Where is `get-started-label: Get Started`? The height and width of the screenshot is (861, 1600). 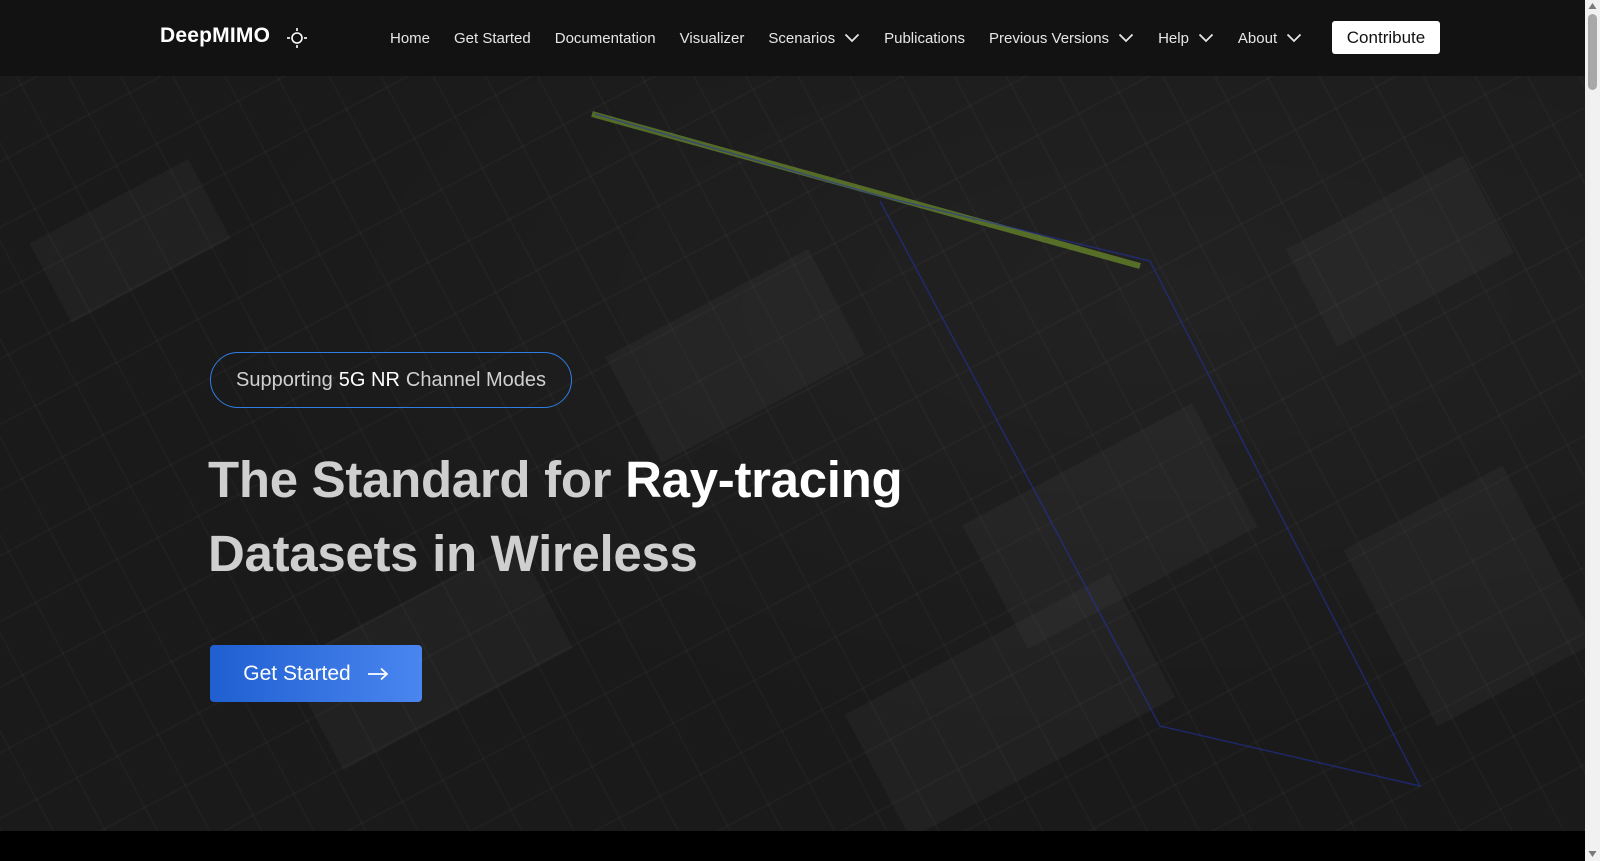
get-started-label: Get Started is located at coordinates (297, 673).